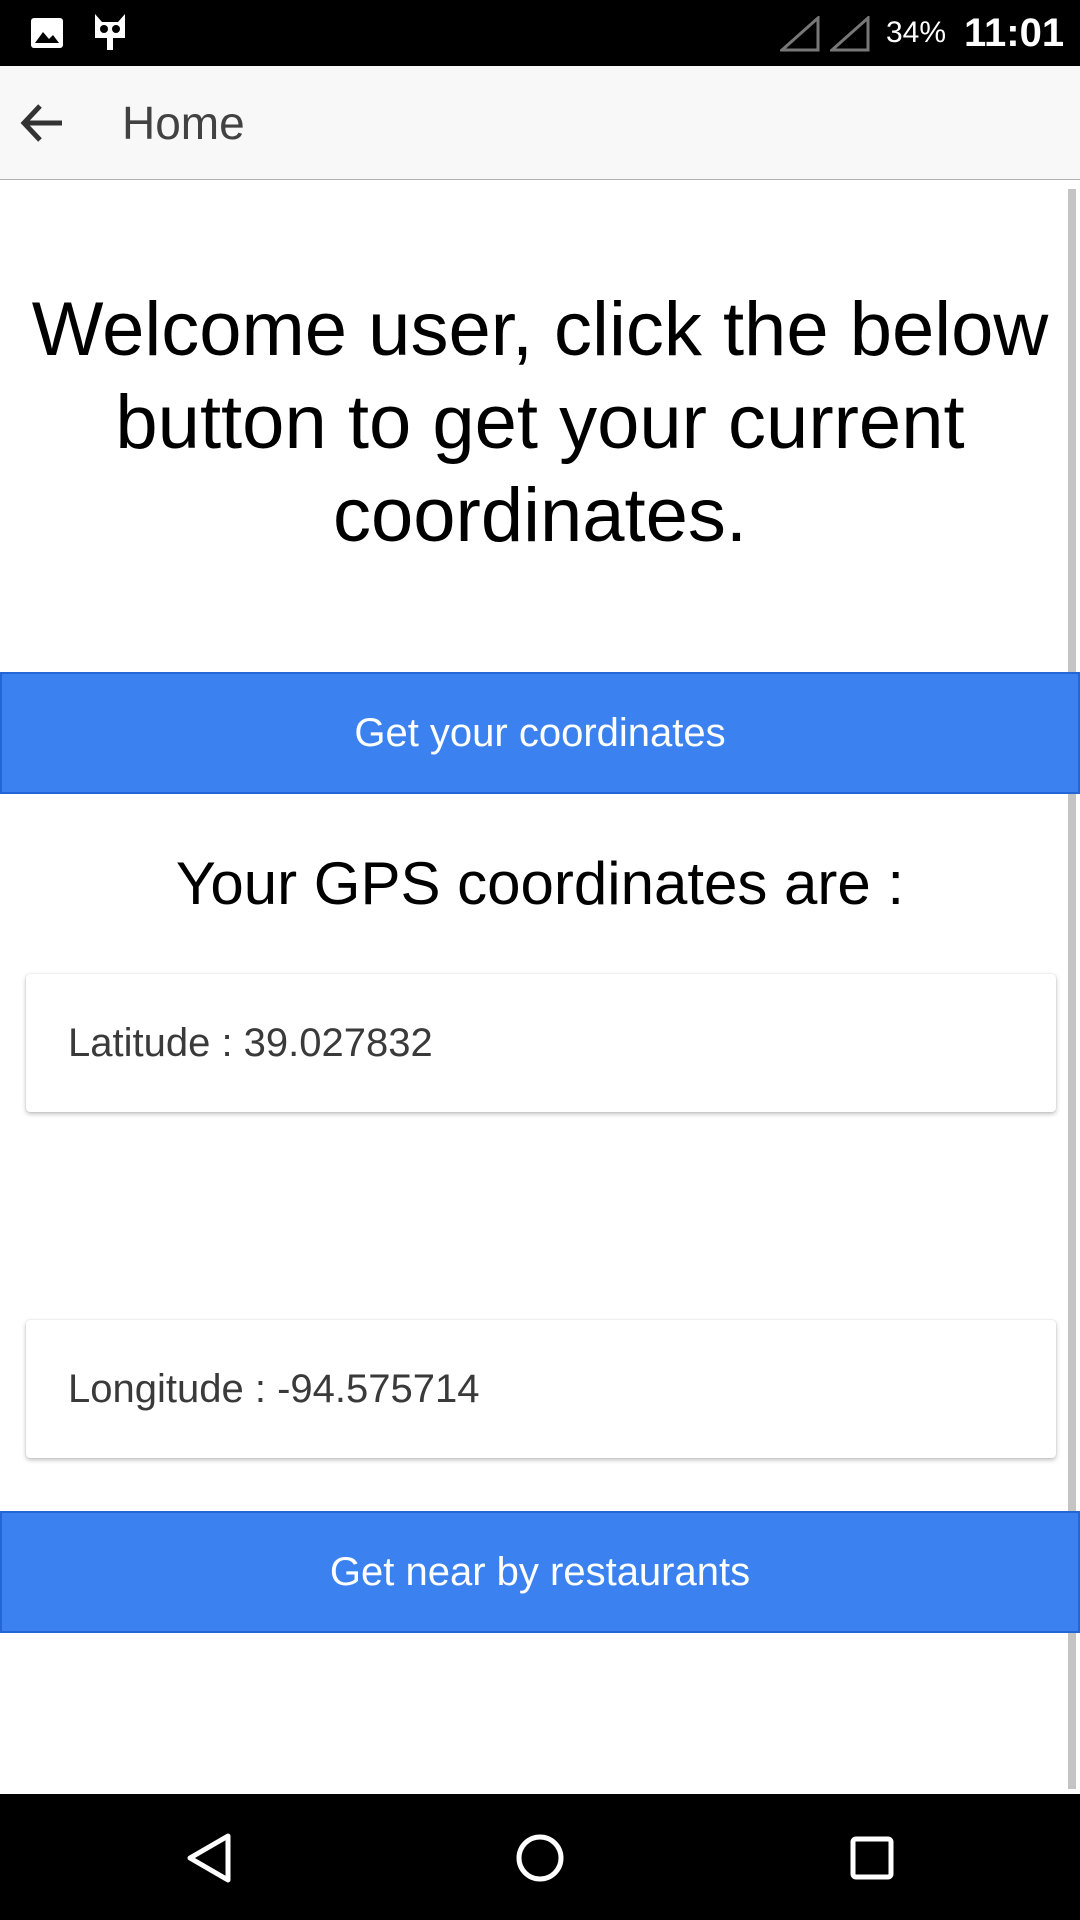  What do you see at coordinates (47, 33) in the screenshot?
I see `gallery-icon` at bounding box center [47, 33].